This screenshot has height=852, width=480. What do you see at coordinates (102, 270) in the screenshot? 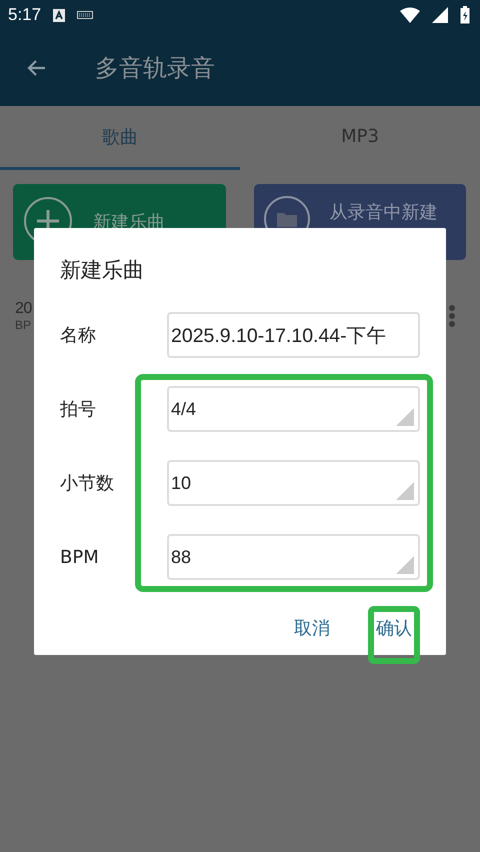
I see `dialog-title: 新建乐曲` at bounding box center [102, 270].